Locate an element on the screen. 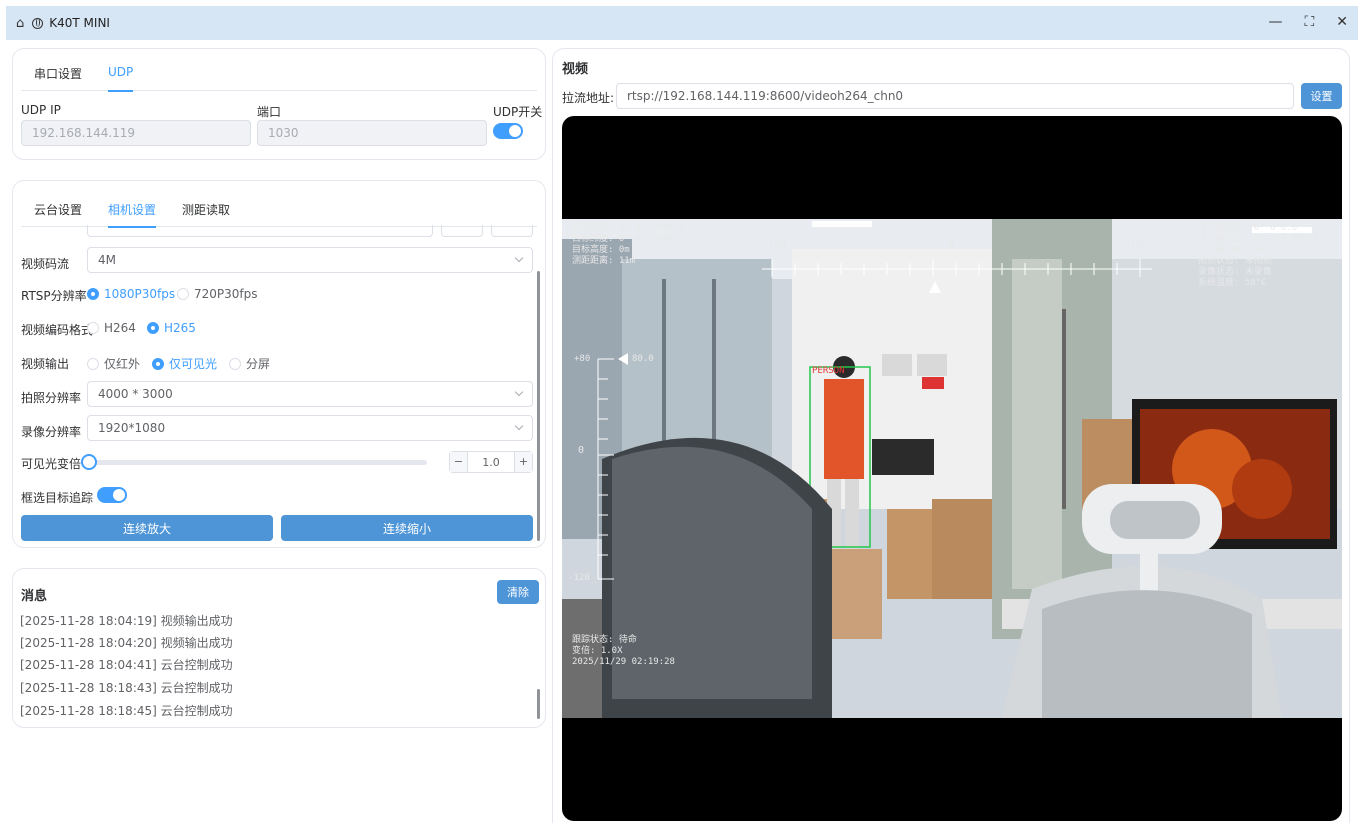  bitrate-select: 4M is located at coordinates (310, 260).